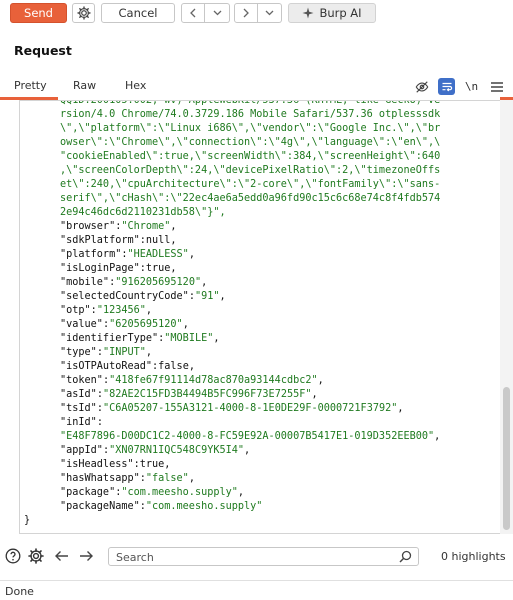  Describe the element at coordinates (496, 86) in the screenshot. I see `editor-menu-button` at that location.